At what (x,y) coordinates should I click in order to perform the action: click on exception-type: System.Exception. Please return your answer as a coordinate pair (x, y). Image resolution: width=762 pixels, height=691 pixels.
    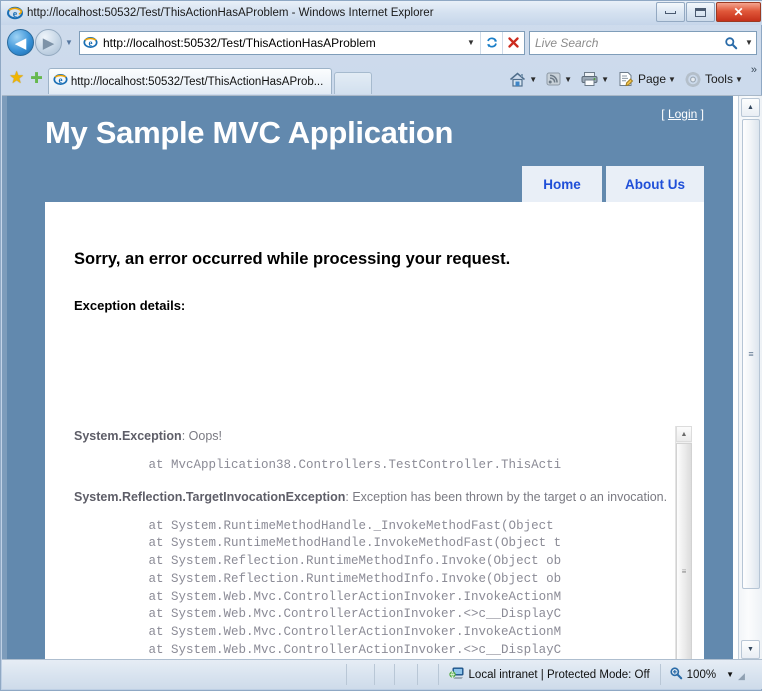
    Looking at the image, I should click on (128, 436).